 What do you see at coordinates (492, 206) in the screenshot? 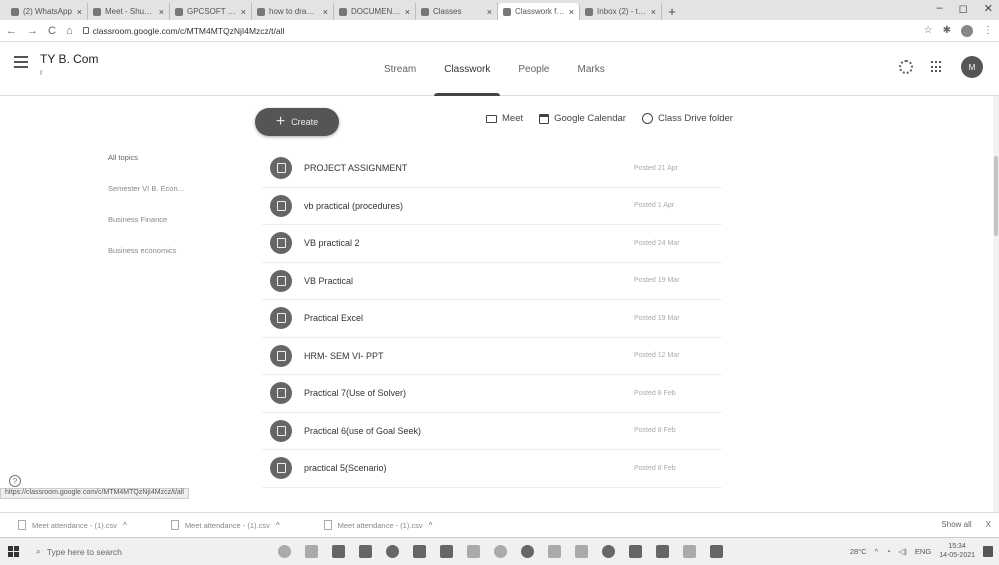
I see `list-item: vb practical (procedures) Posted 1 Apr` at bounding box center [492, 206].